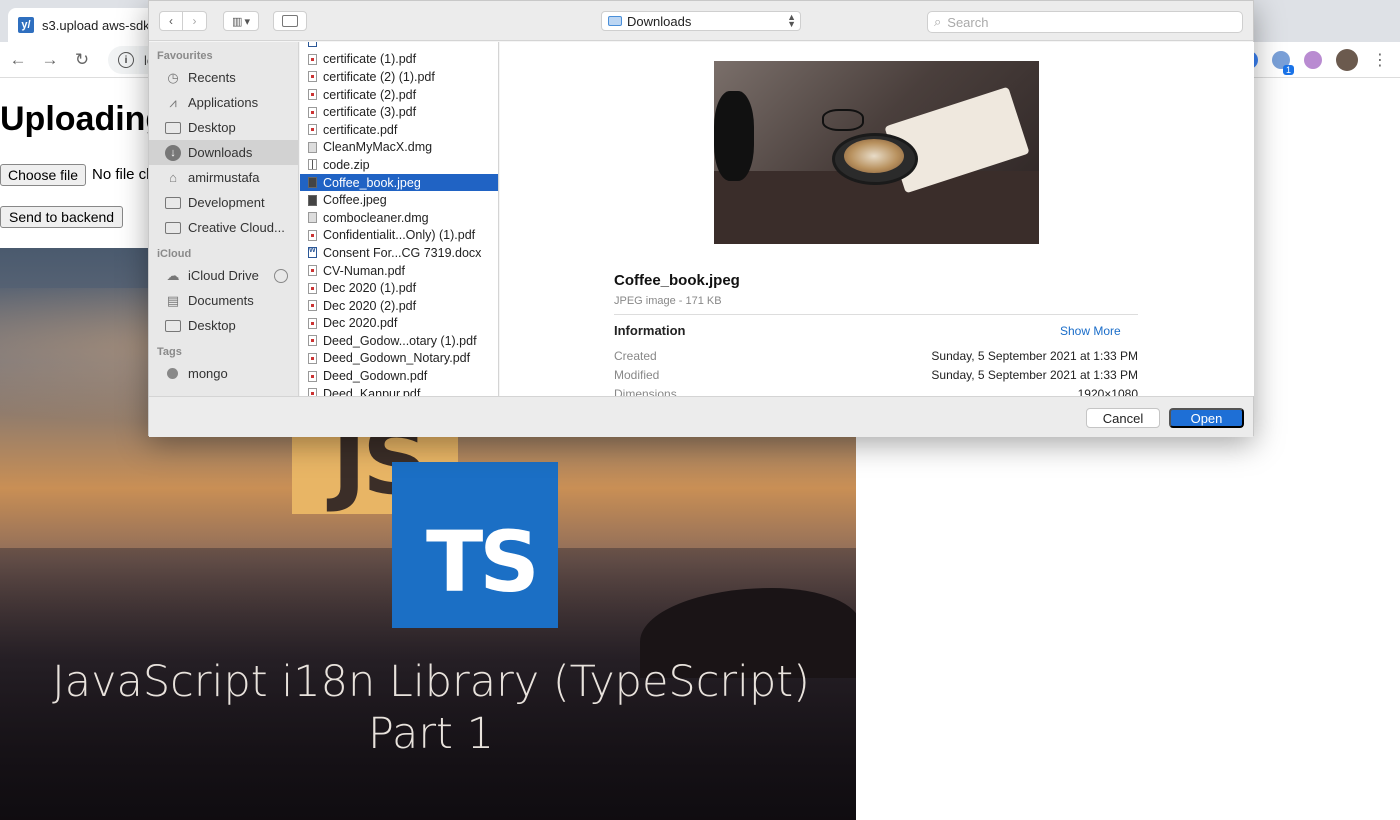  I want to click on new-folder-button, so click(290, 21).